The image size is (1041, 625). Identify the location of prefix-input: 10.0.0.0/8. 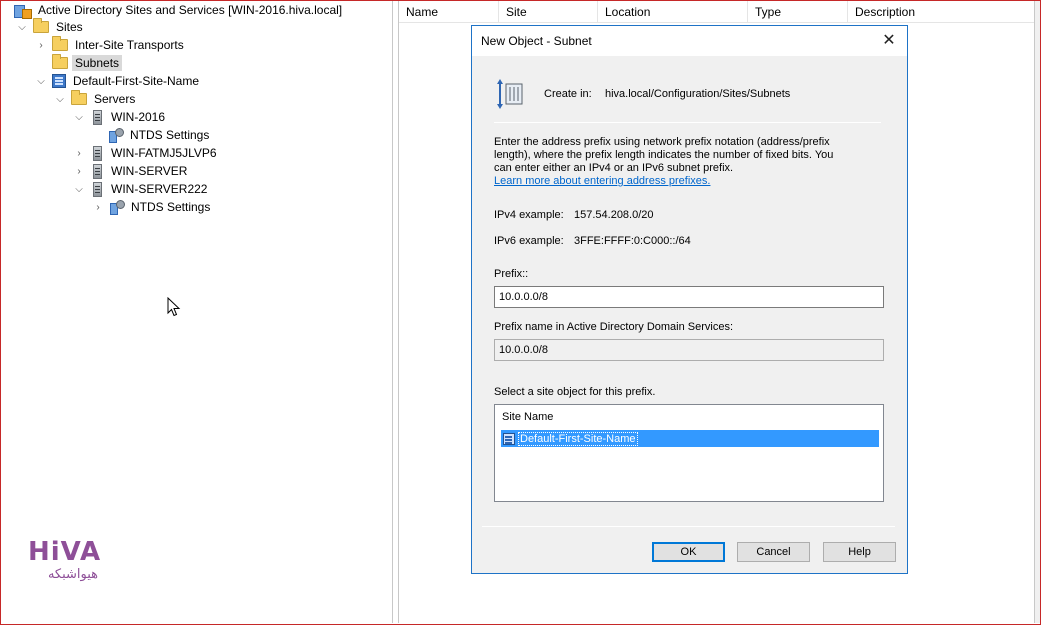
(689, 297).